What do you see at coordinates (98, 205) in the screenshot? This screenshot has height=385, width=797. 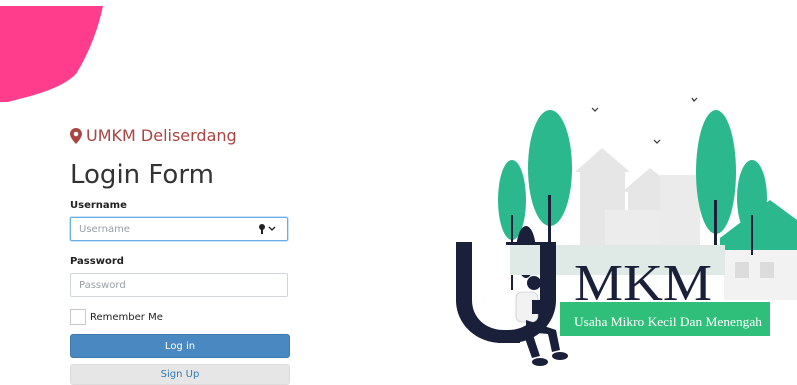 I see `username-label: Username` at bounding box center [98, 205].